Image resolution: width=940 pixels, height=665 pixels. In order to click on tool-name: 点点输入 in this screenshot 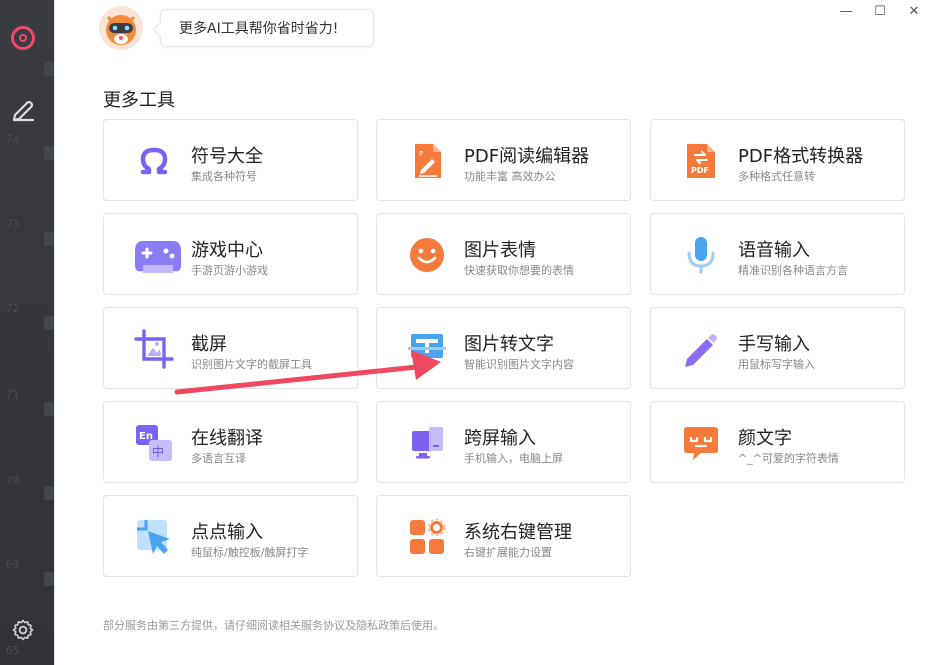, I will do `click(227, 532)`.